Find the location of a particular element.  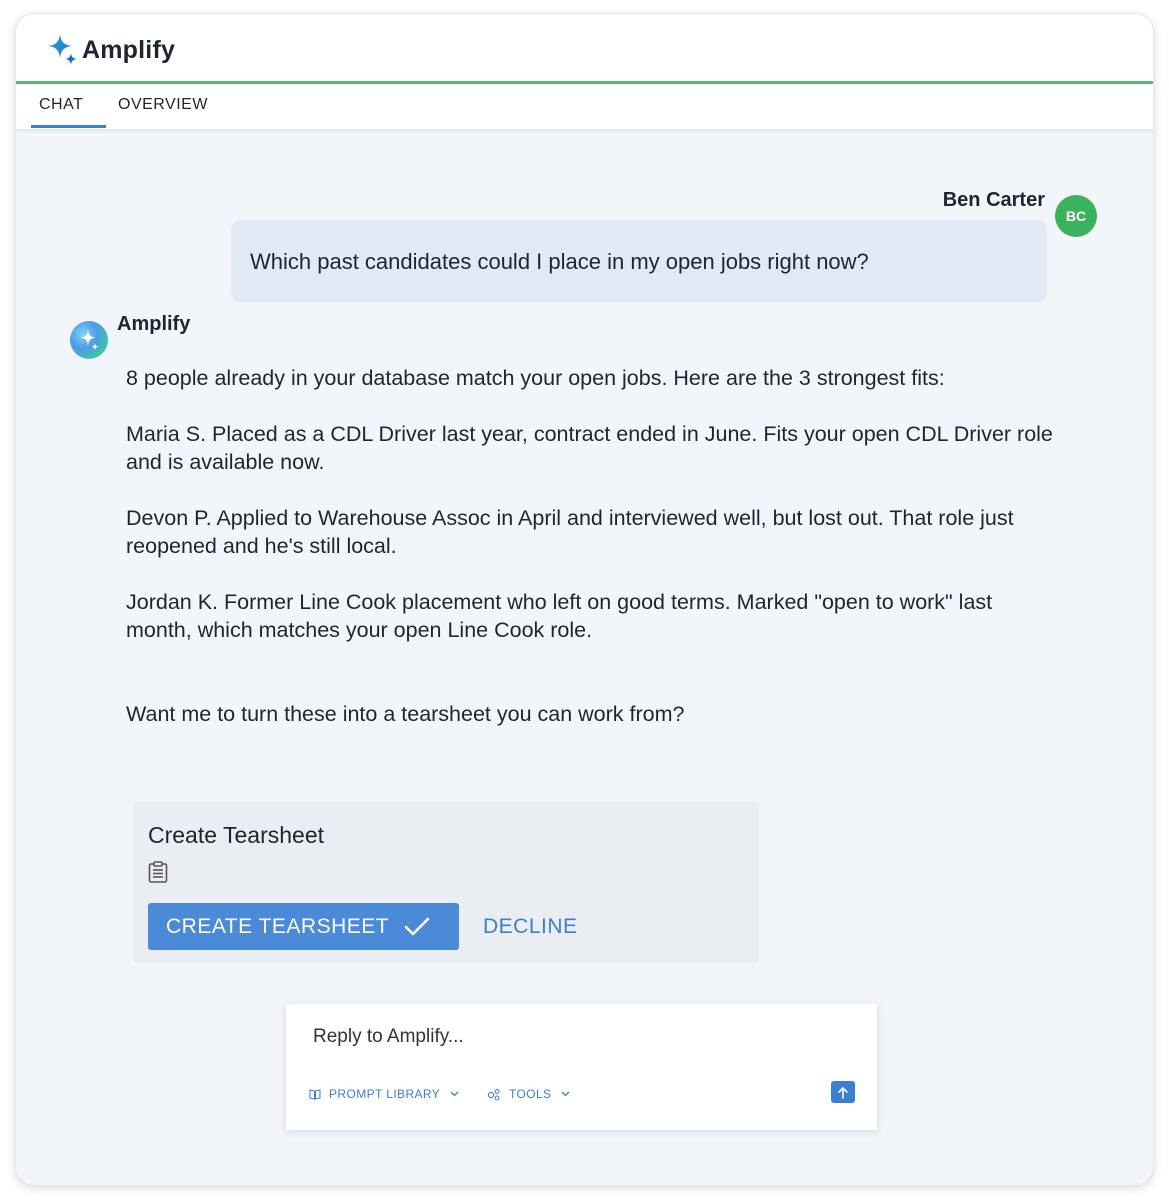

tab-chat: CHAT is located at coordinates (61, 105).